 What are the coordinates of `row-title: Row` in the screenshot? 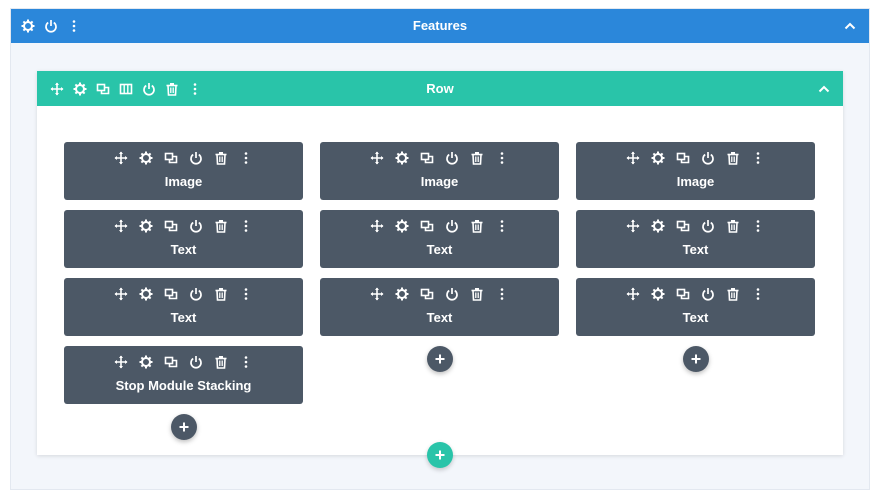 It's located at (440, 88).